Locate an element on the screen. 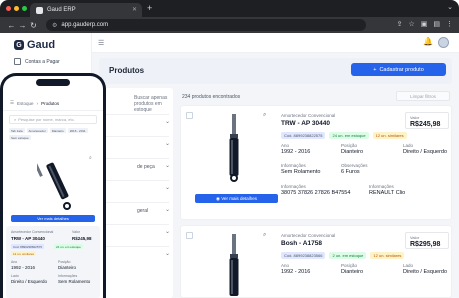 This screenshot has width=459, height=298. filter-group-7-chevron-icon: ⌄ is located at coordinates (167, 253).